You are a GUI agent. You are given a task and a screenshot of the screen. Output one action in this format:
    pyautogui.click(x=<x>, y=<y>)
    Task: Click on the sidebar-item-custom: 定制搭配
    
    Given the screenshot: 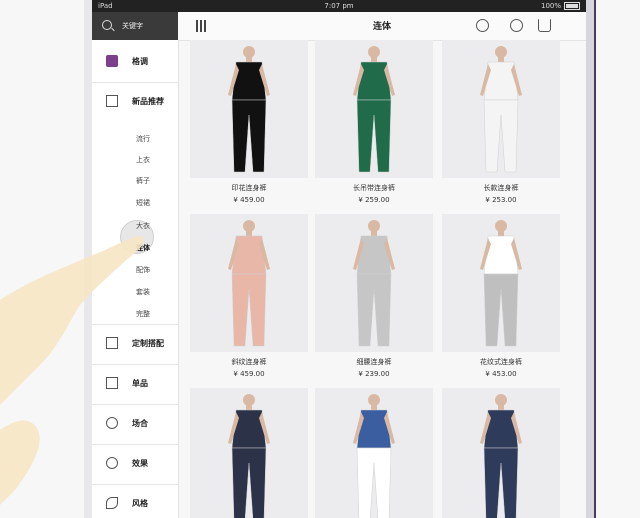 What is the action you would take?
    pyautogui.click(x=135, y=343)
    